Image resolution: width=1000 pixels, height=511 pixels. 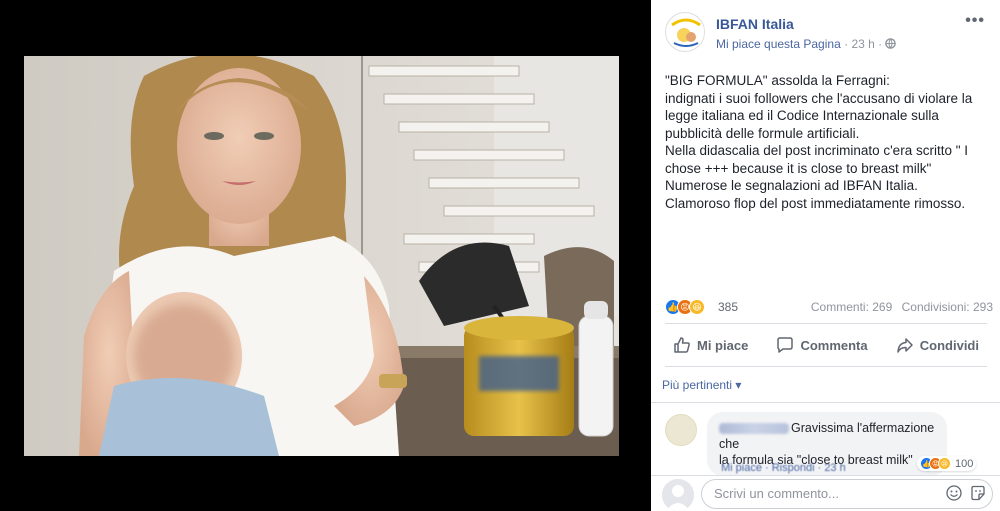 I want to click on comment-label: Commenta, so click(x=834, y=345).